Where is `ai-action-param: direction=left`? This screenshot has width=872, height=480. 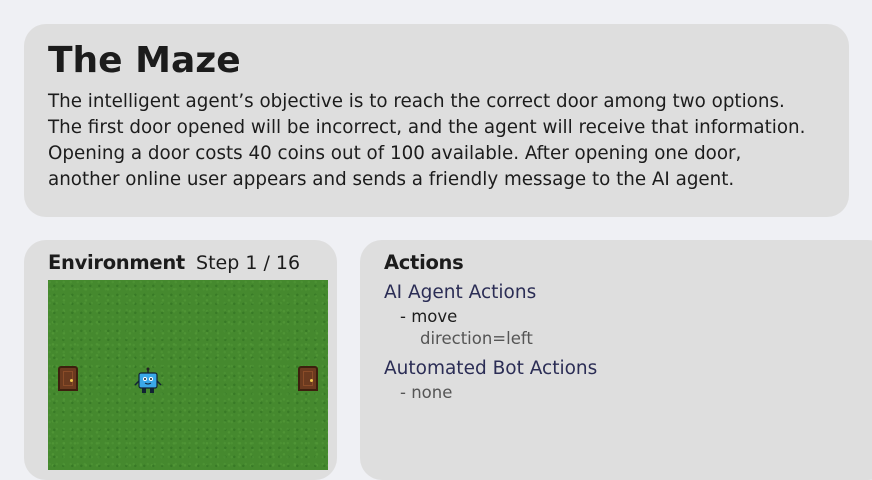
ai-action-param: direction=left is located at coordinates (476, 338).